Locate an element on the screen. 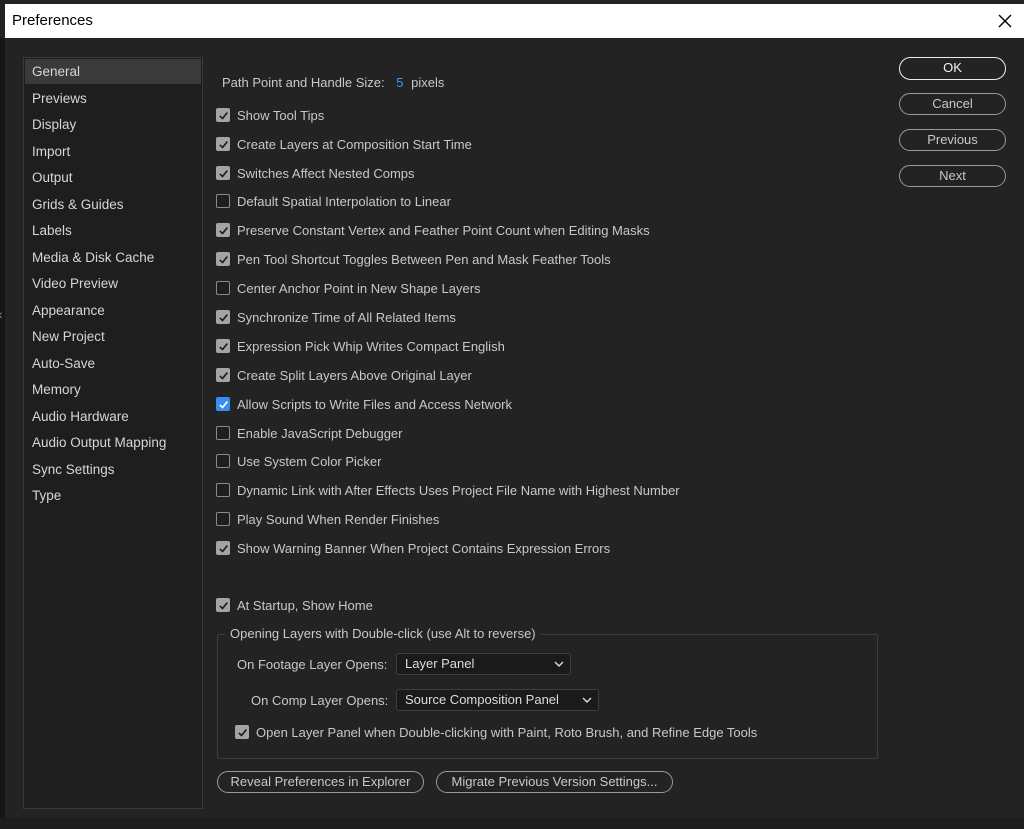 The width and height of the screenshot is (1024, 829). title-bar: Preferences is located at coordinates (514, 21).